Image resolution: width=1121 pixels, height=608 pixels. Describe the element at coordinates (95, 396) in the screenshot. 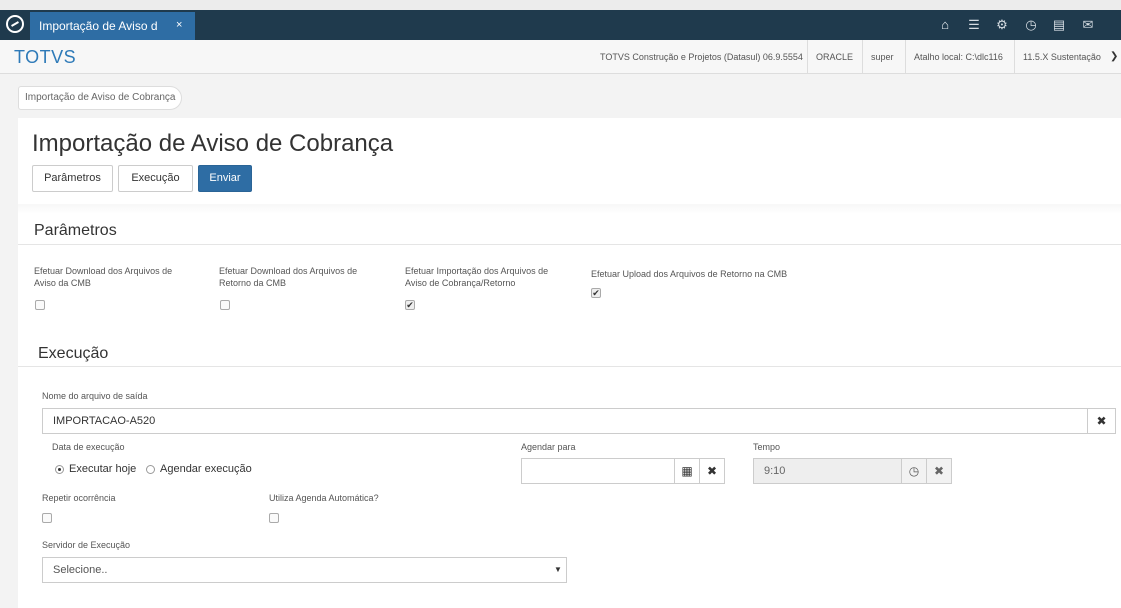

I see `nome-arquivo-label: Nome do arquivo de saída` at that location.